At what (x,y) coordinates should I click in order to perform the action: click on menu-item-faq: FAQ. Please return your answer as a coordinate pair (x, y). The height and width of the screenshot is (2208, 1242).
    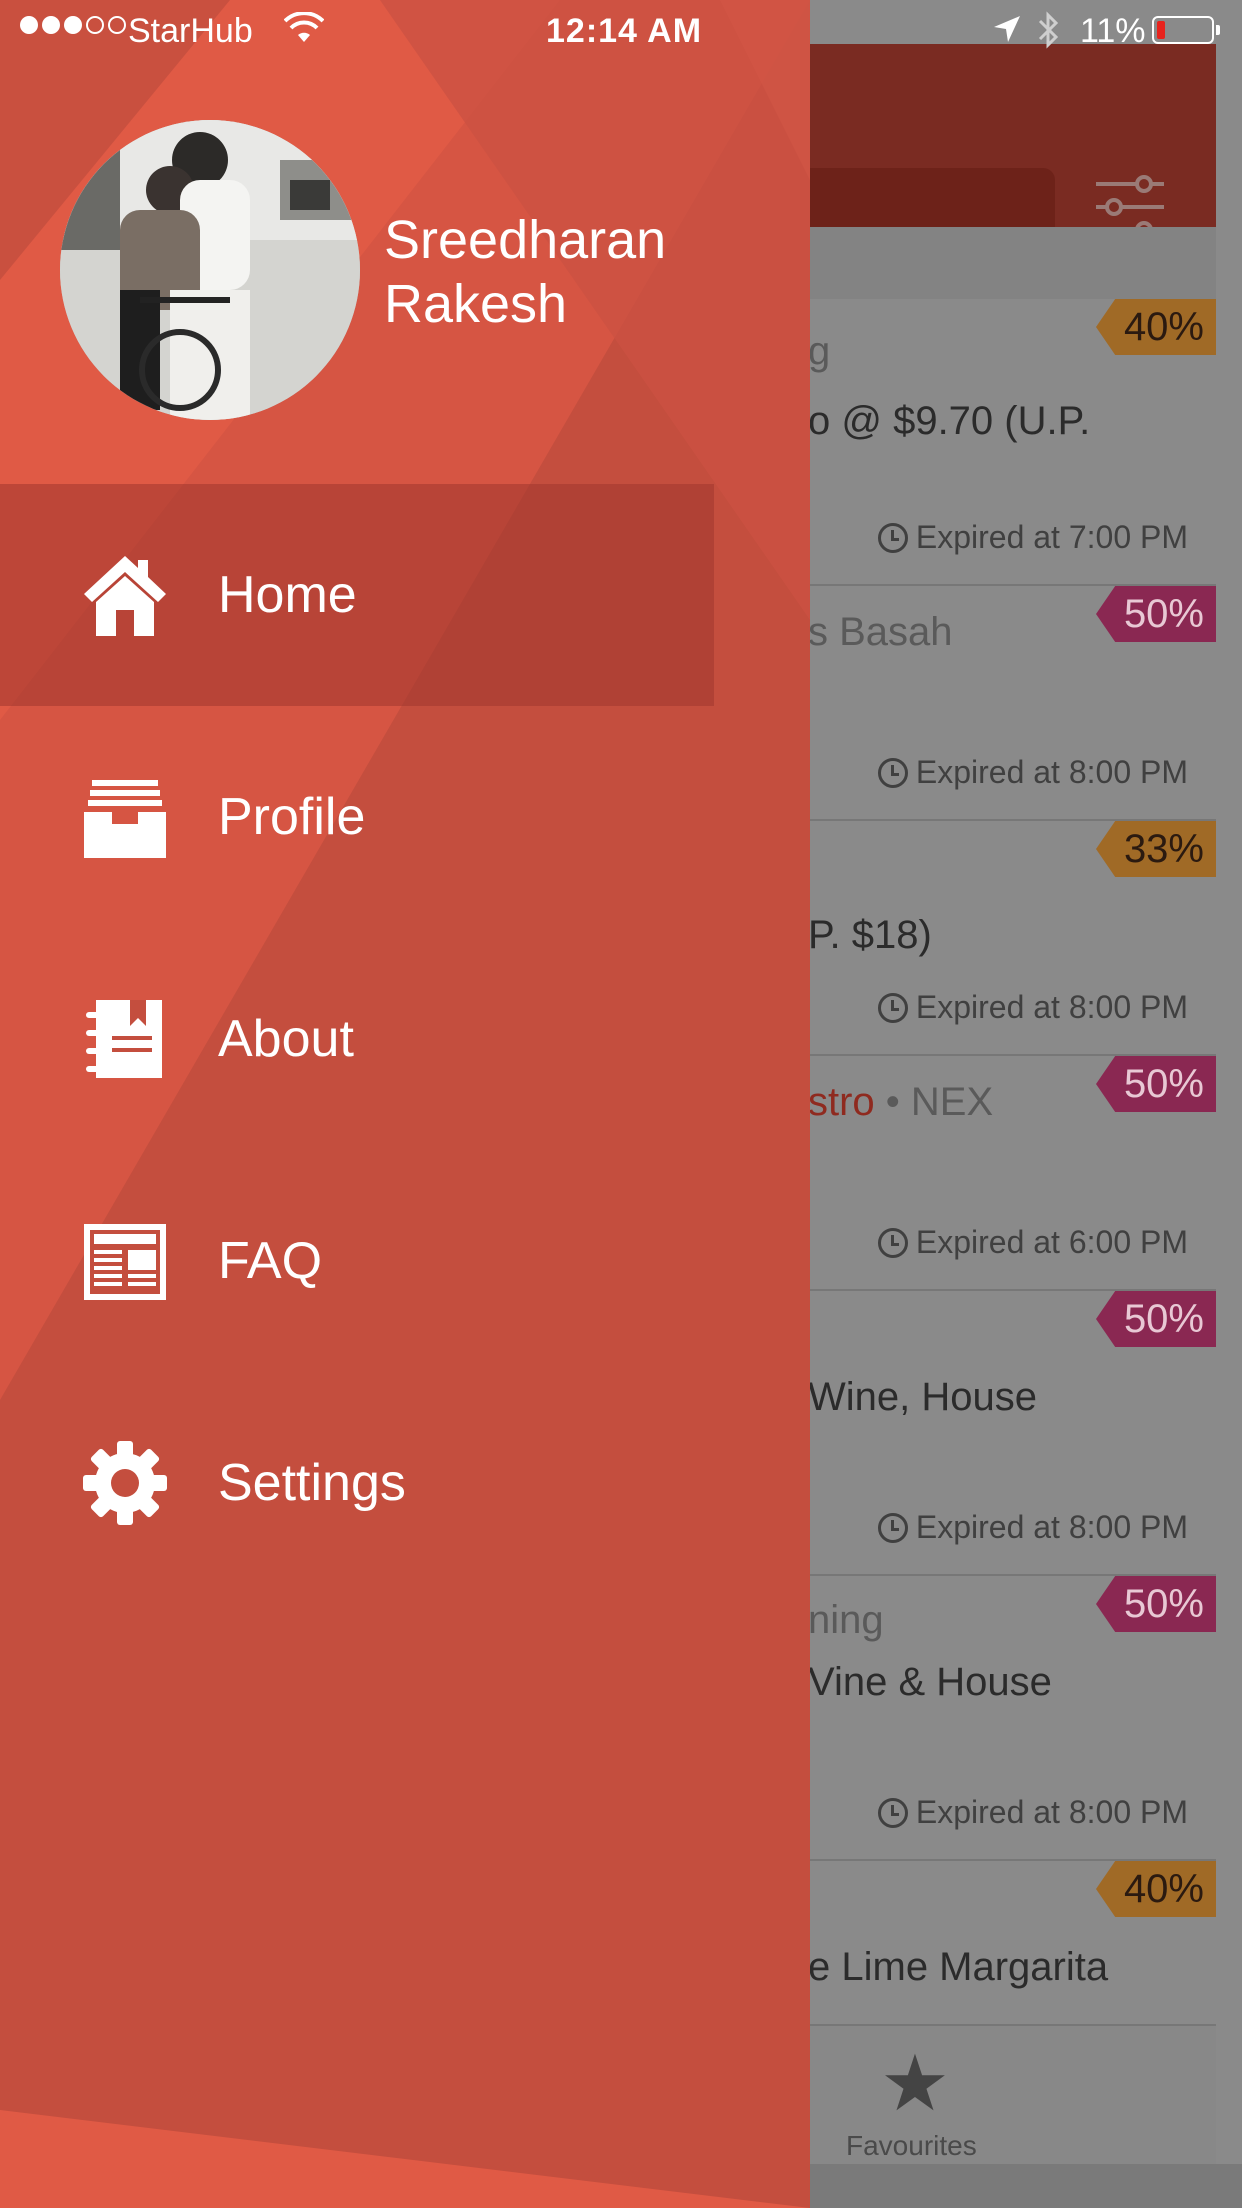
    Looking at the image, I should click on (405, 1261).